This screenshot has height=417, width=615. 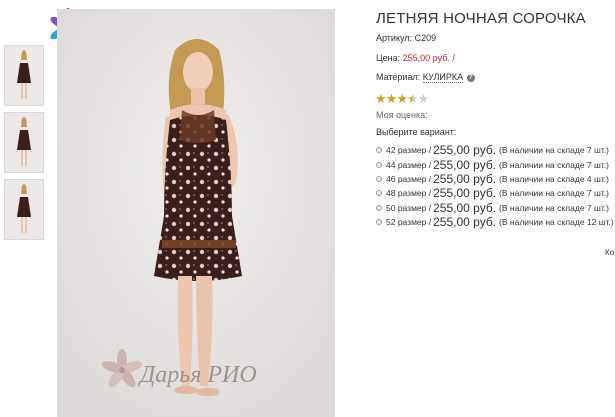 I want to click on variant-size: 50 размер, so click(x=406, y=207).